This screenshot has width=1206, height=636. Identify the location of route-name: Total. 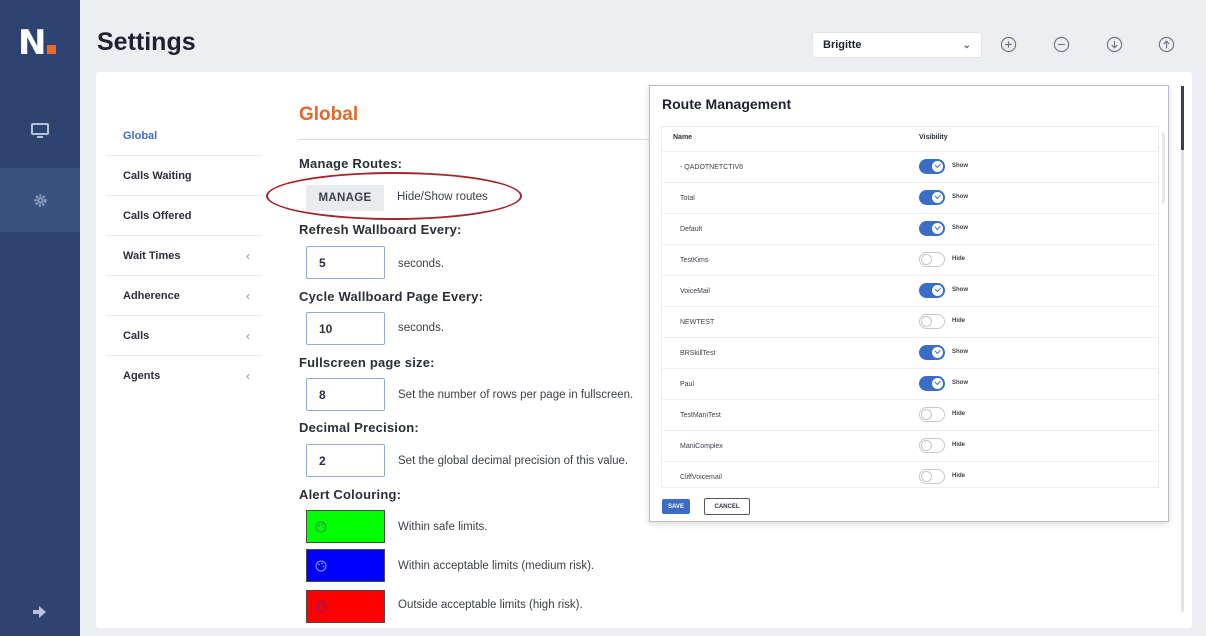
(687, 198).